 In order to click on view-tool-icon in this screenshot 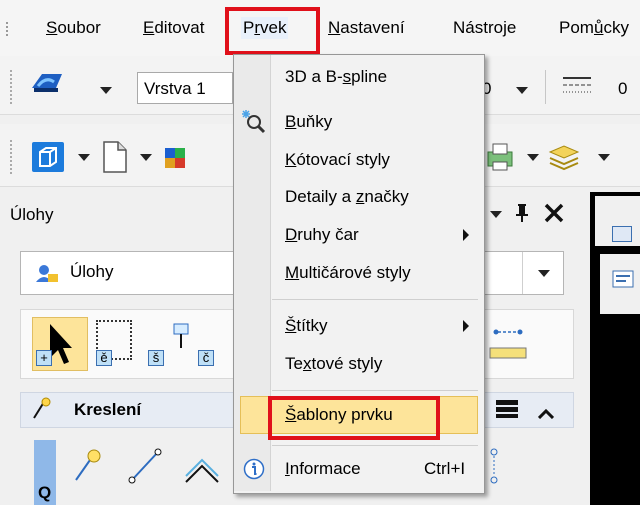, I will do `click(623, 279)`.